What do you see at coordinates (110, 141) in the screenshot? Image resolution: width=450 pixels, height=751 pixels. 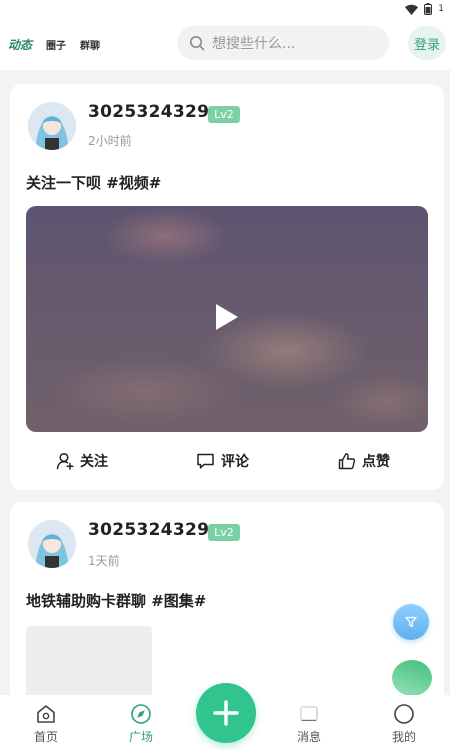 I see `post-time: 2小时前` at bounding box center [110, 141].